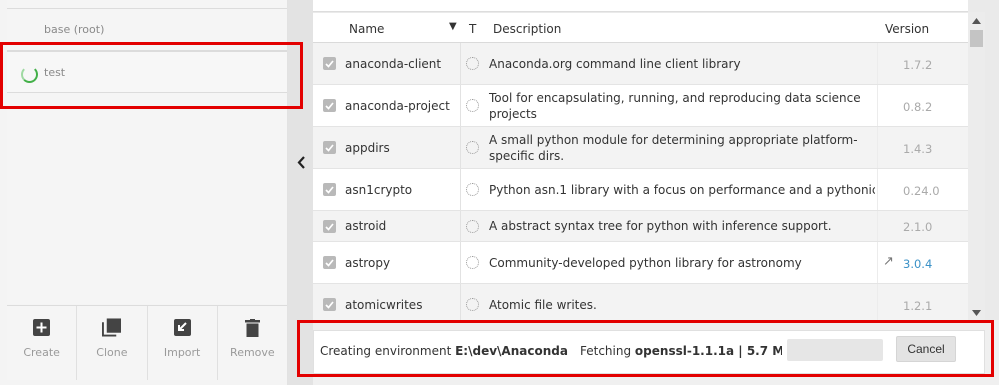 The height and width of the screenshot is (385, 999). What do you see at coordinates (926, 349) in the screenshot?
I see `cancel-button: Cancel` at bounding box center [926, 349].